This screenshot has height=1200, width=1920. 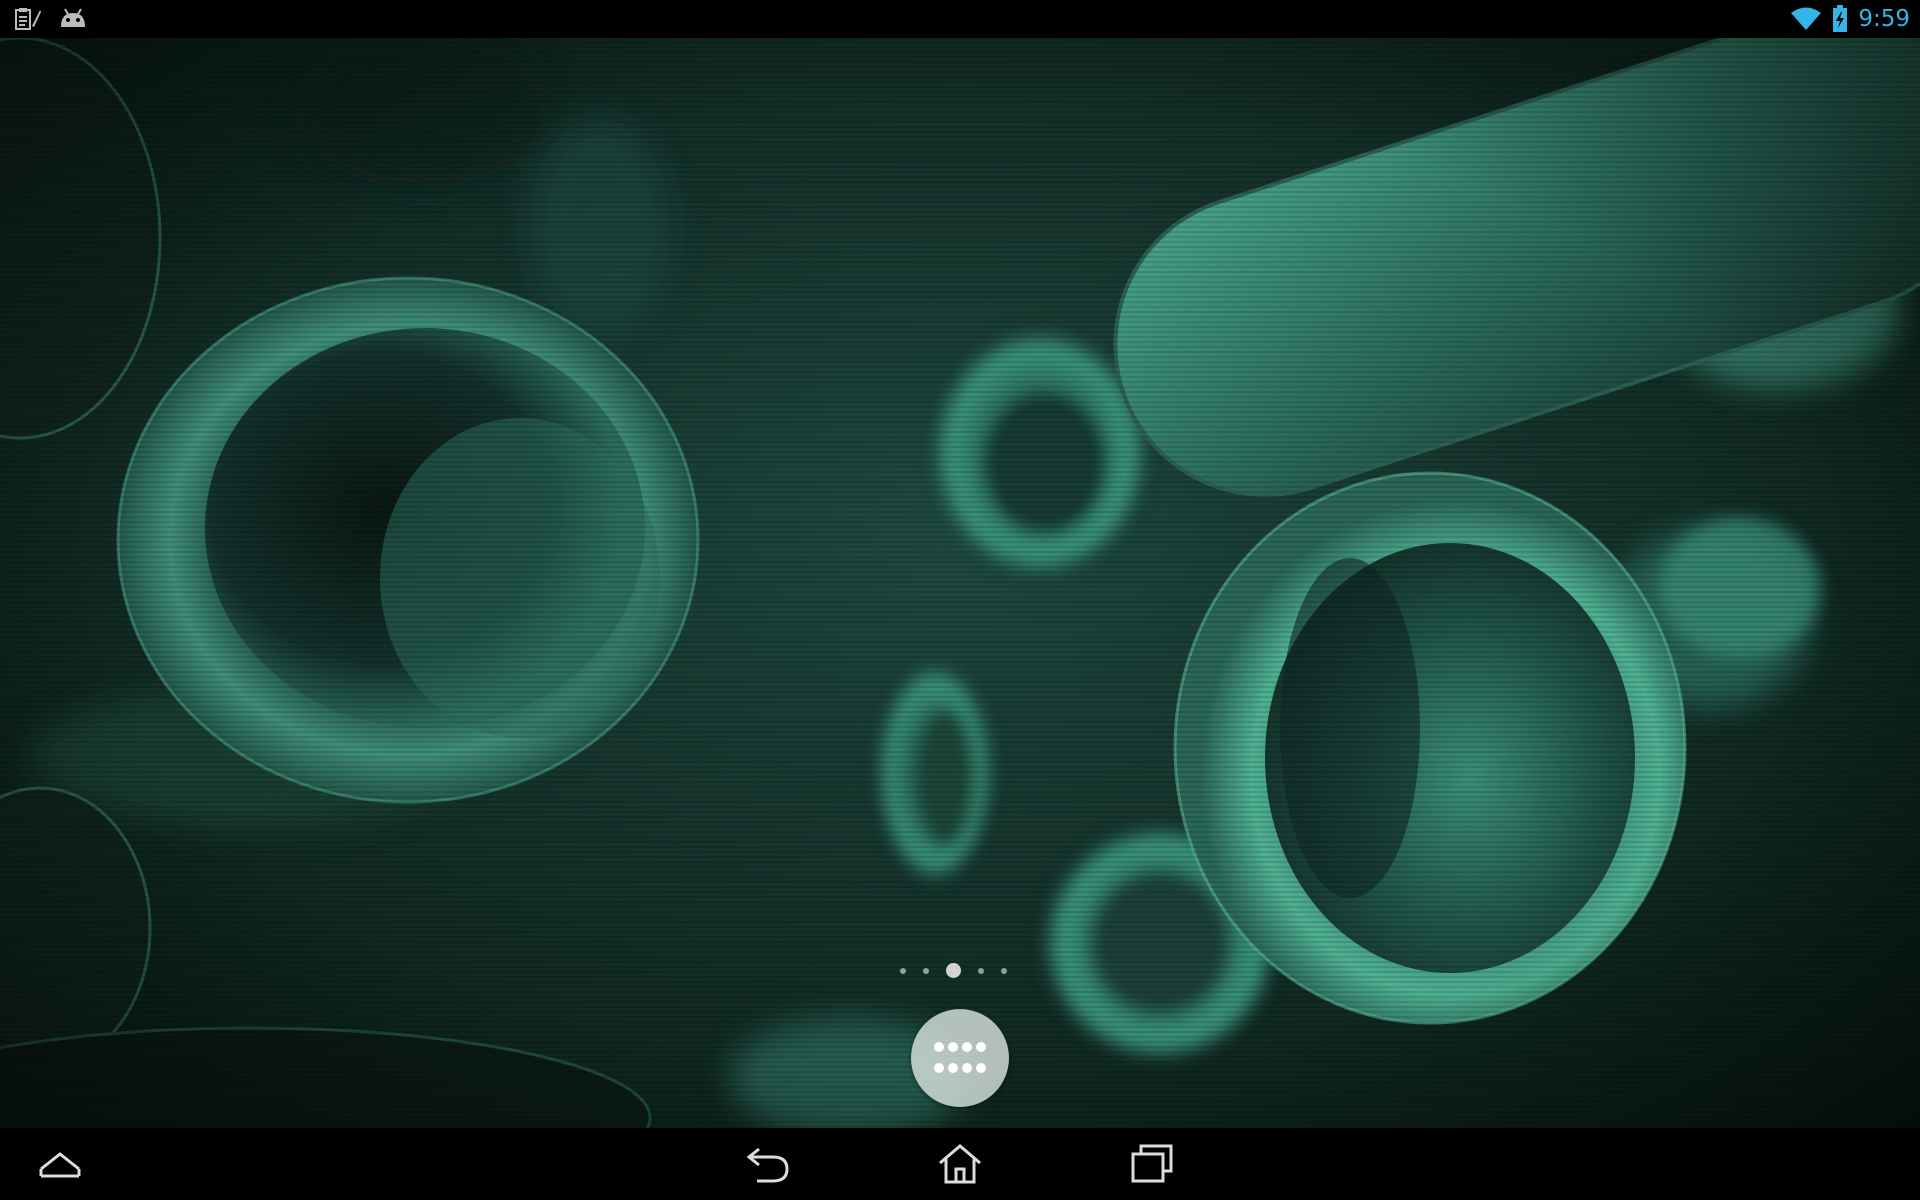 I want to click on all-apps-button, so click(x=960, y=1058).